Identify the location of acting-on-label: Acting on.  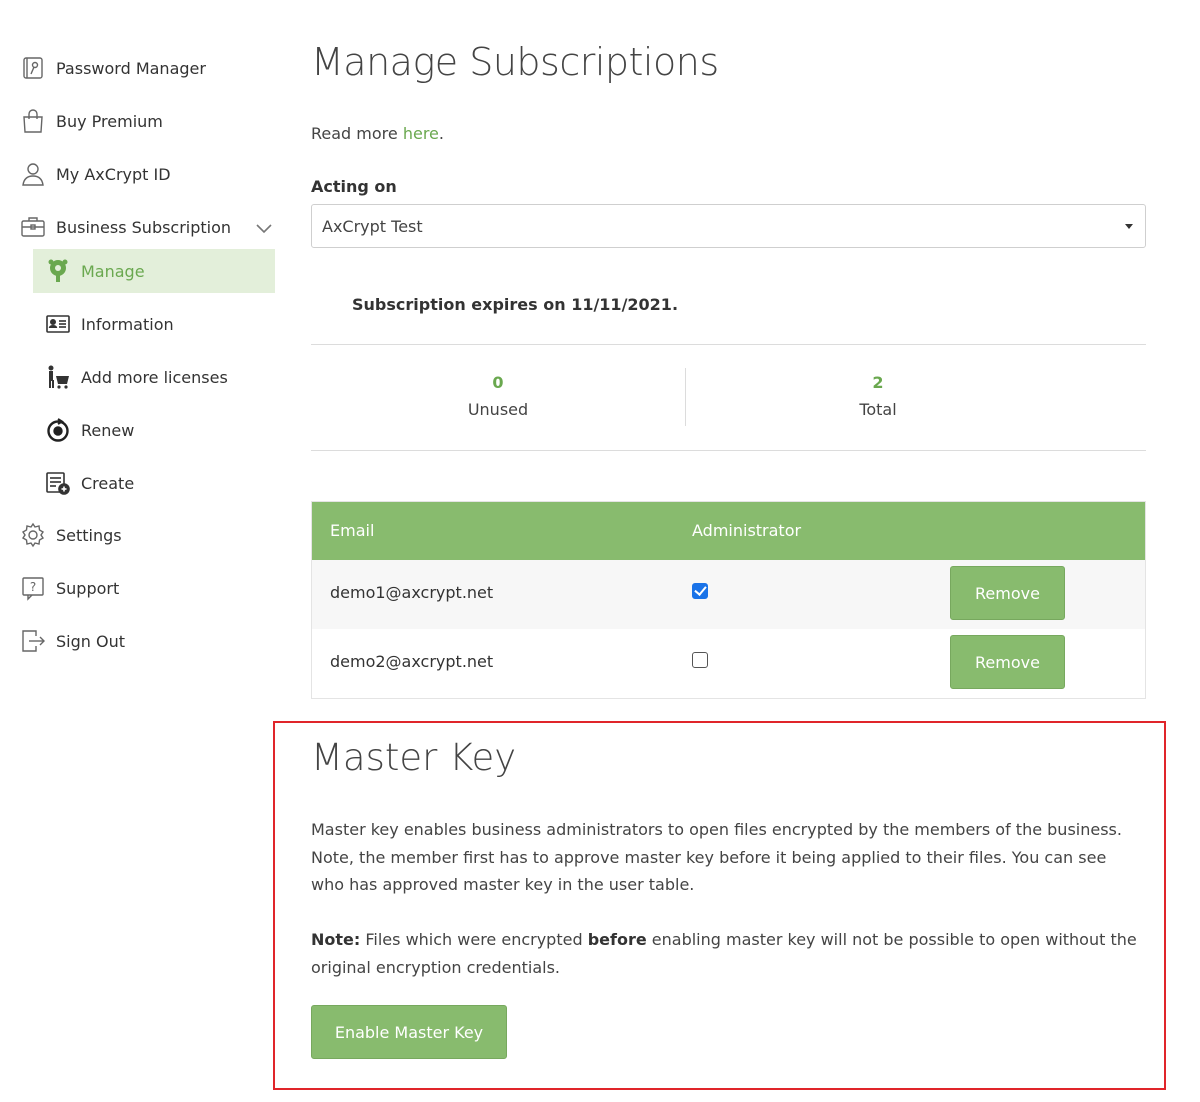
(354, 186).